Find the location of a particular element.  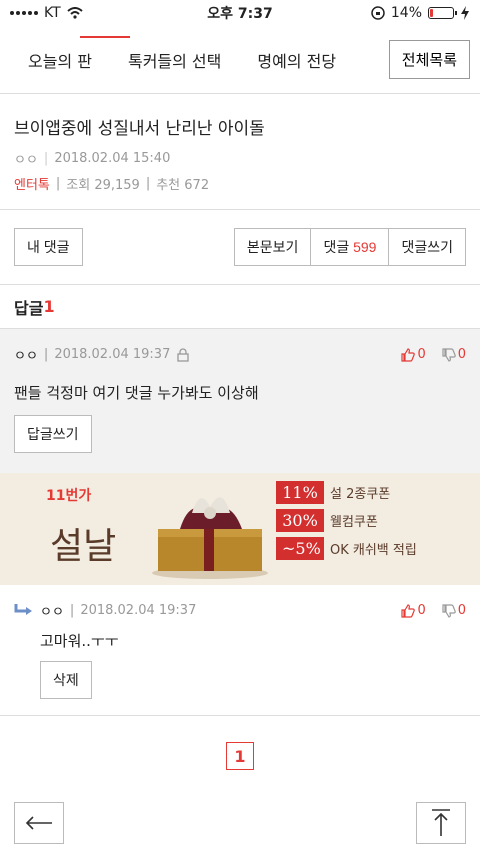

status-bar: KT 오후 7:37 14% is located at coordinates (240, 13).